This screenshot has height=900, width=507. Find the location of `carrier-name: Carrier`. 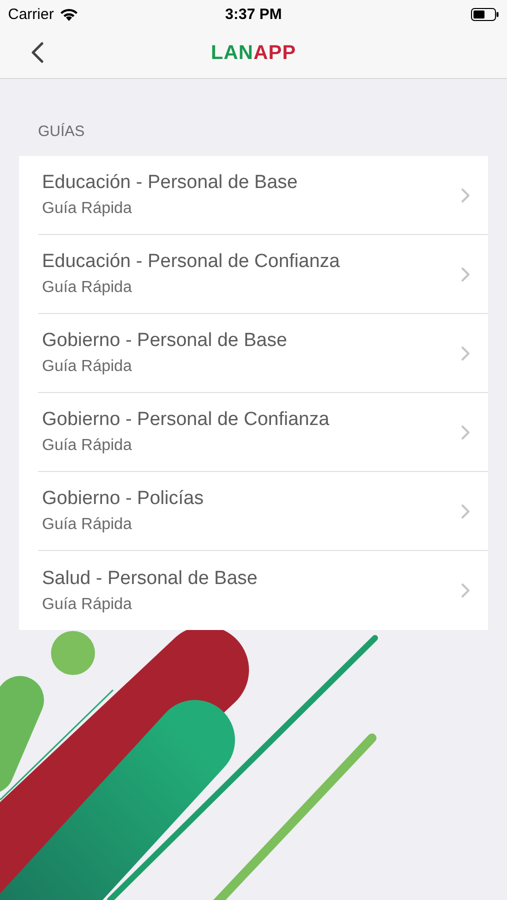

carrier-name: Carrier is located at coordinates (31, 14).